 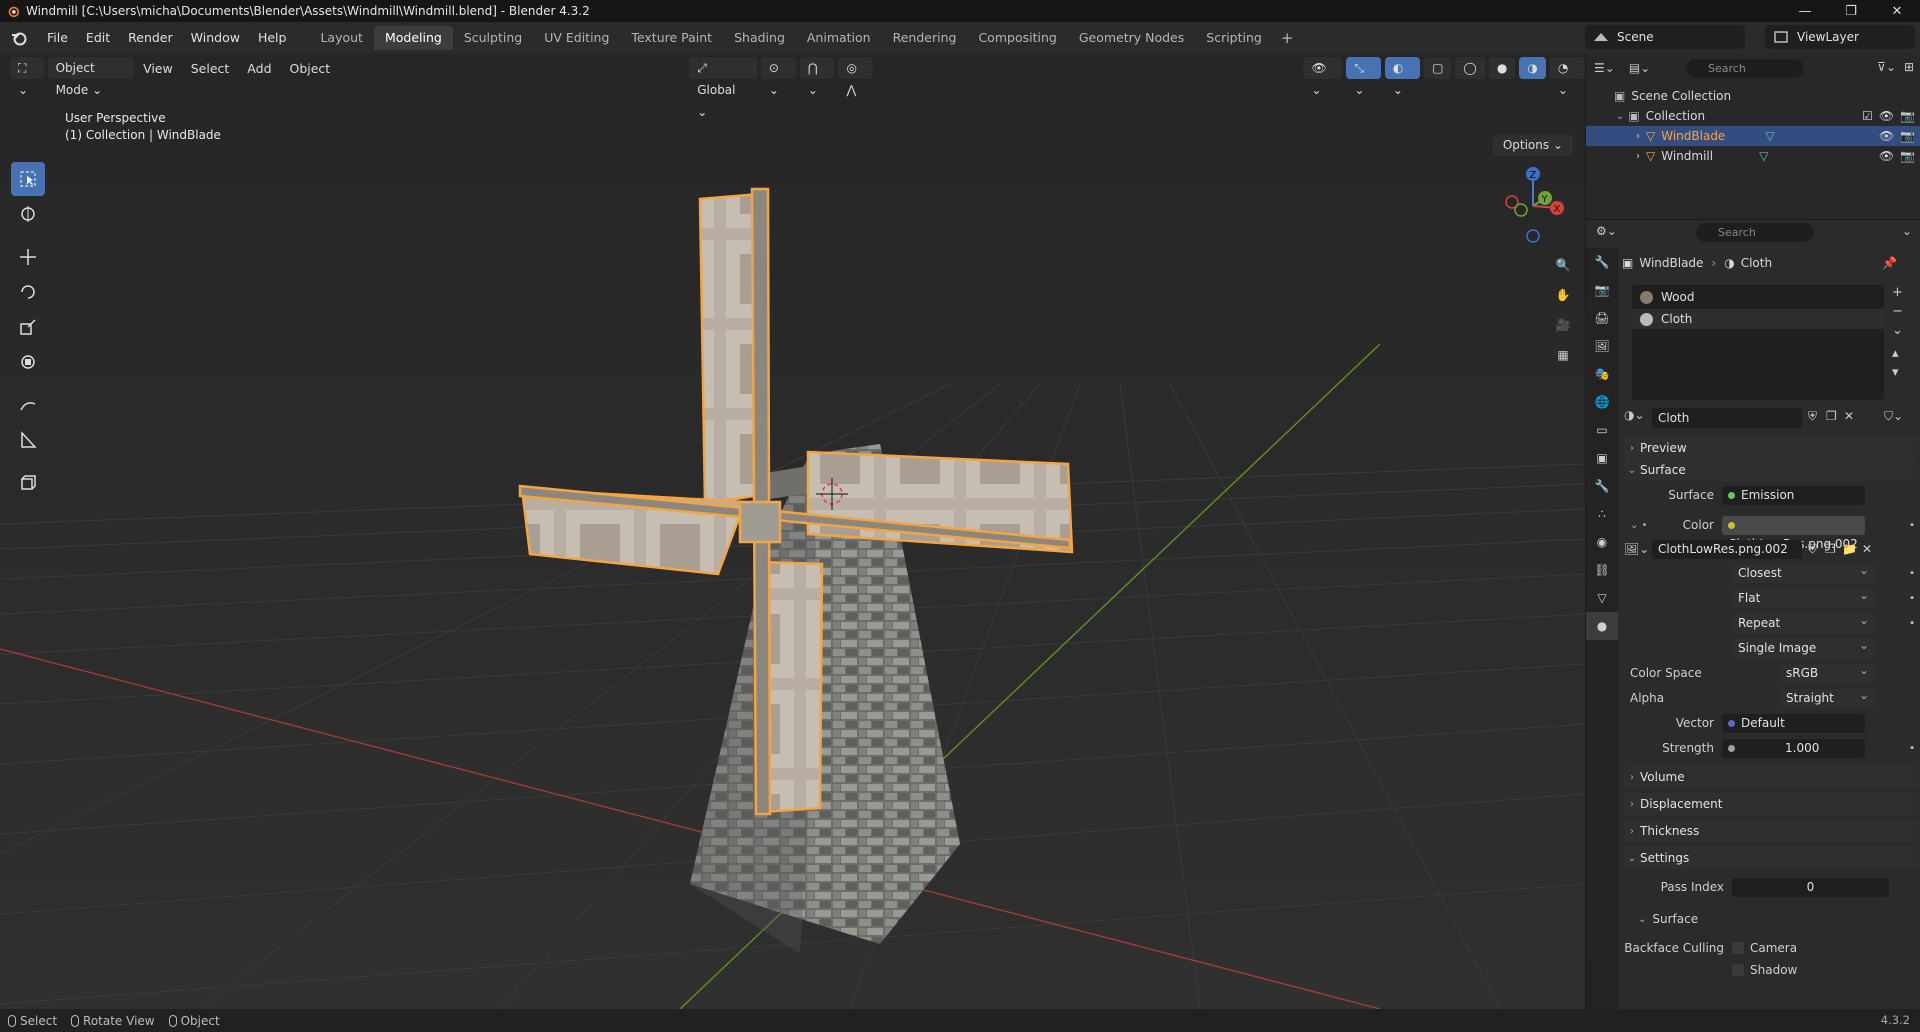 What do you see at coordinates (1131, 38) in the screenshot?
I see `tab-geometry-nodes: Geometry Nodes` at bounding box center [1131, 38].